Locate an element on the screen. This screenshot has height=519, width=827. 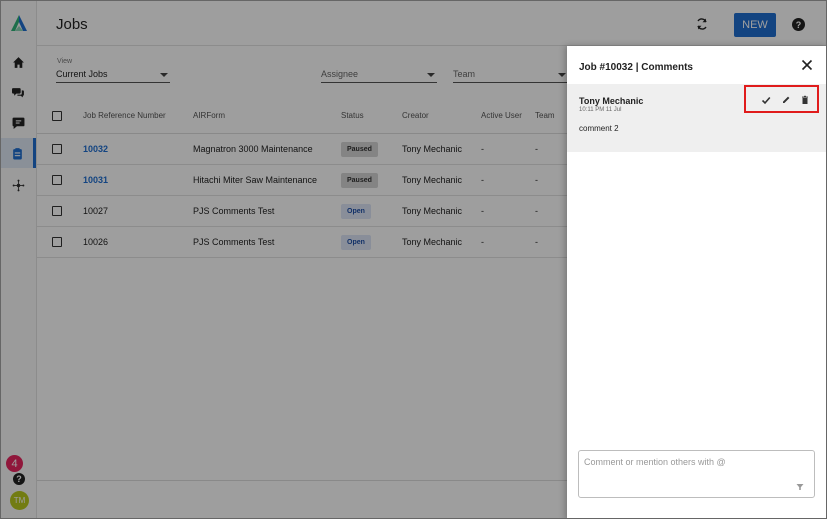
comment-item: Tony Mechanic 10:11 PM 11 Jul comment 2 is located at coordinates (696, 118).